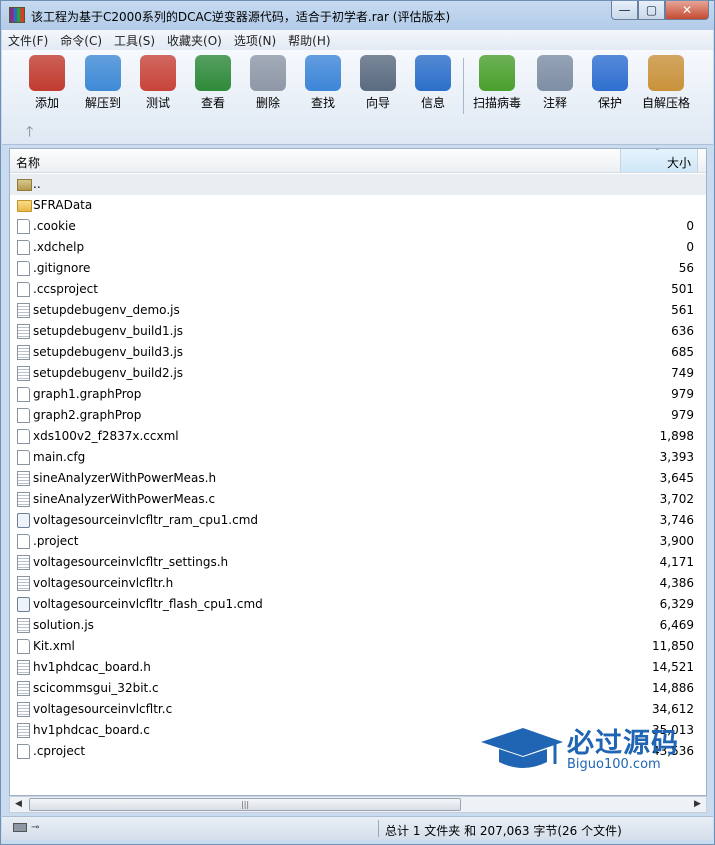  What do you see at coordinates (358, 289) in the screenshot?
I see `file-row: .ccsproject 501` at bounding box center [358, 289].